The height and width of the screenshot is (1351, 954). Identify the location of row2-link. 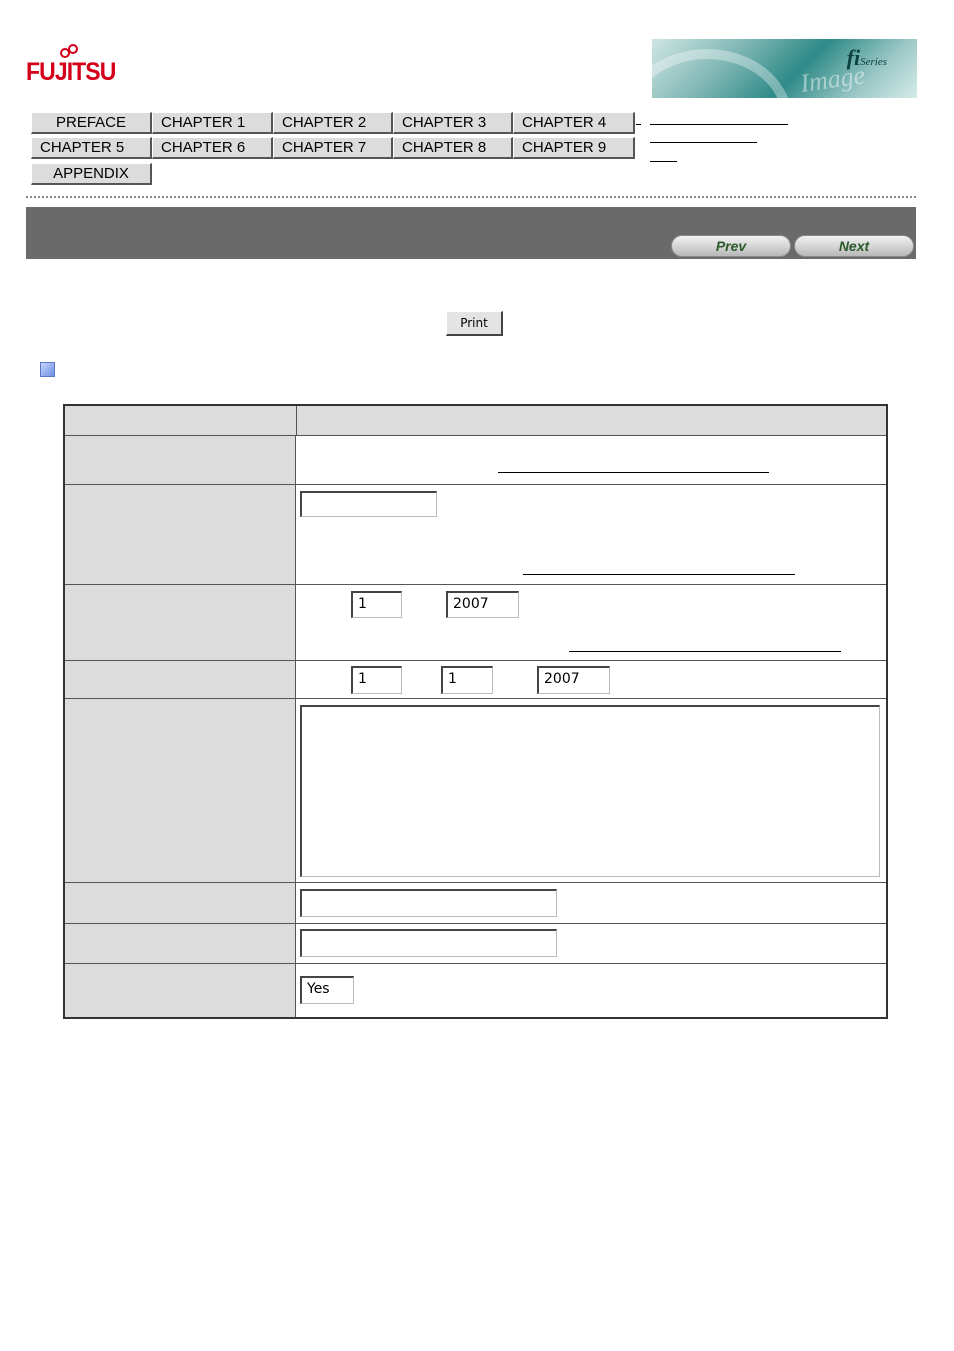
(659, 574).